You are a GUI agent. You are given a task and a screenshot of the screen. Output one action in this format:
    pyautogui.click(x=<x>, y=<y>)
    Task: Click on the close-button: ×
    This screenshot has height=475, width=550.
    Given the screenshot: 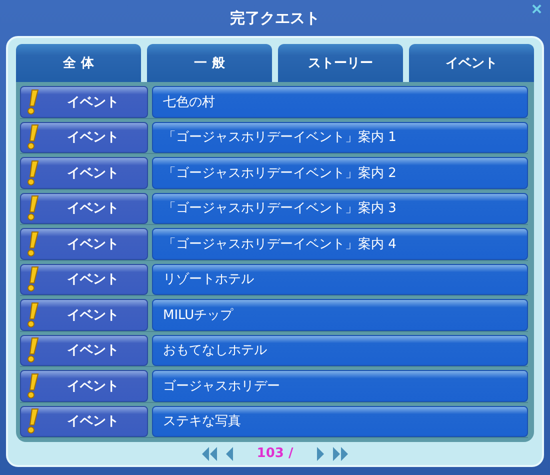 What is the action you would take?
    pyautogui.click(x=536, y=9)
    